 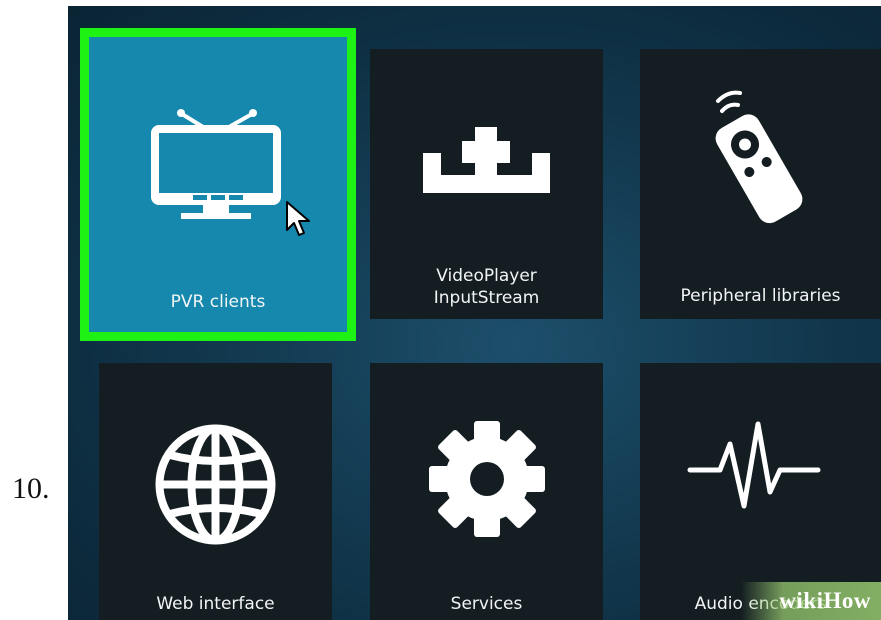 I want to click on step-number: 10., so click(x=31, y=488).